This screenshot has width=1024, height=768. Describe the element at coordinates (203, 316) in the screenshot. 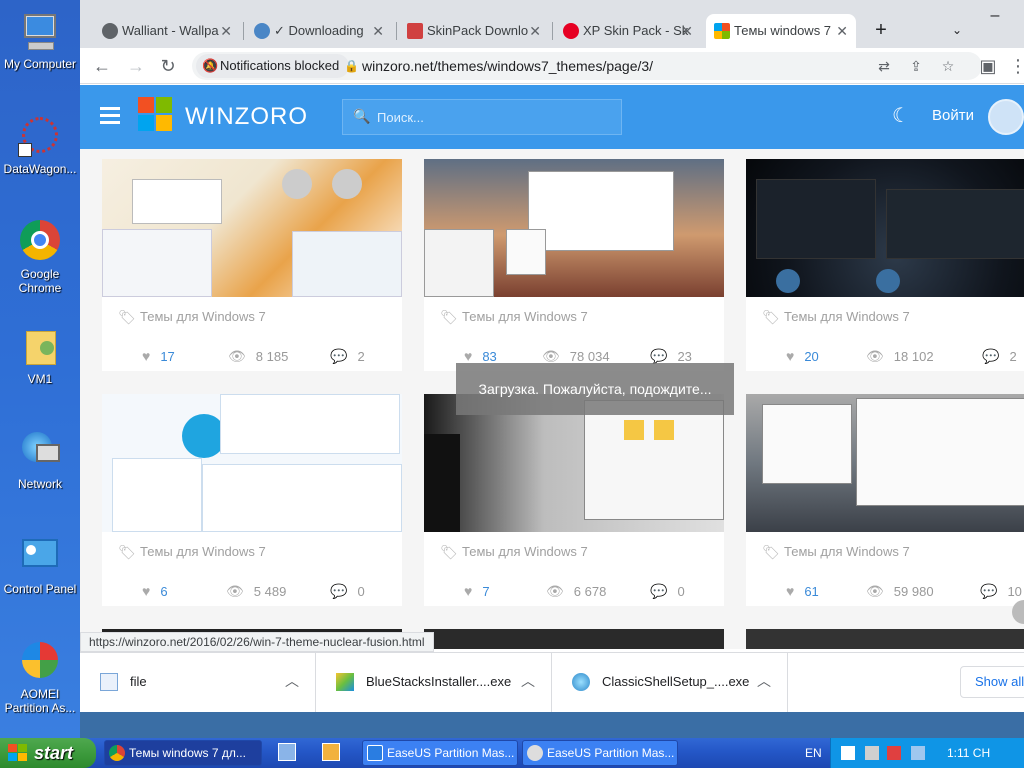

I see `card-category-label: Темы для Windows 7` at that location.